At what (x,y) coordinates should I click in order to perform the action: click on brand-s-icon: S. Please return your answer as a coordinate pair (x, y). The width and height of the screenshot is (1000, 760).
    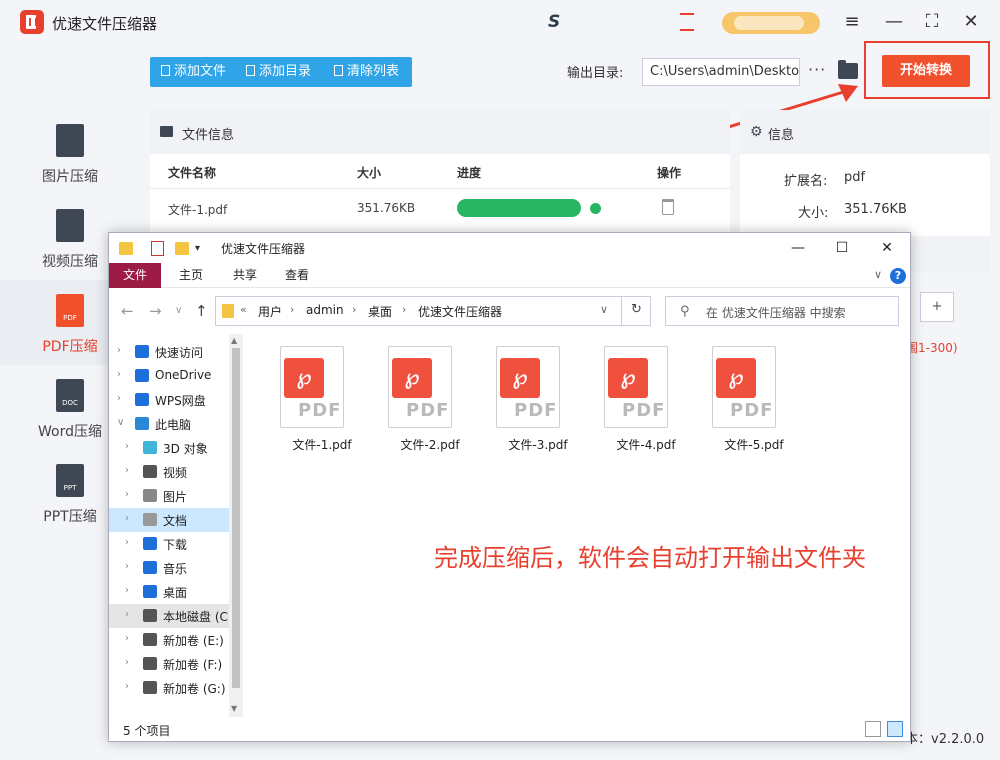
    Looking at the image, I should click on (554, 22).